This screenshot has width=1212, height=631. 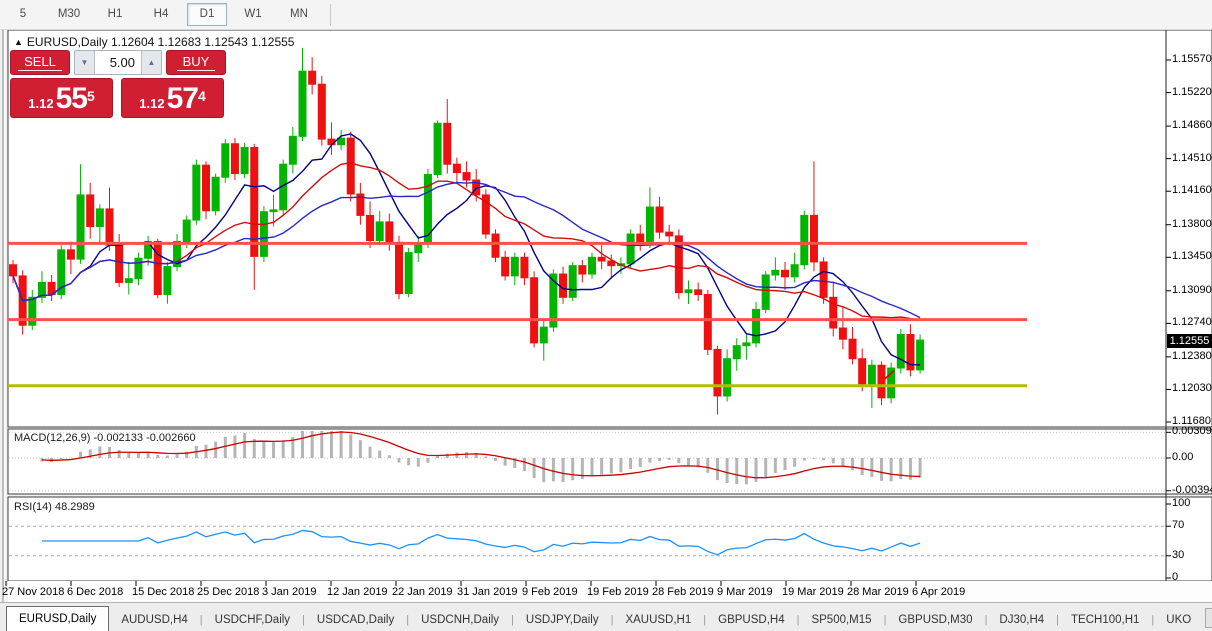 I want to click on tab-scroll-left-button: ◂, so click(x=1208, y=618).